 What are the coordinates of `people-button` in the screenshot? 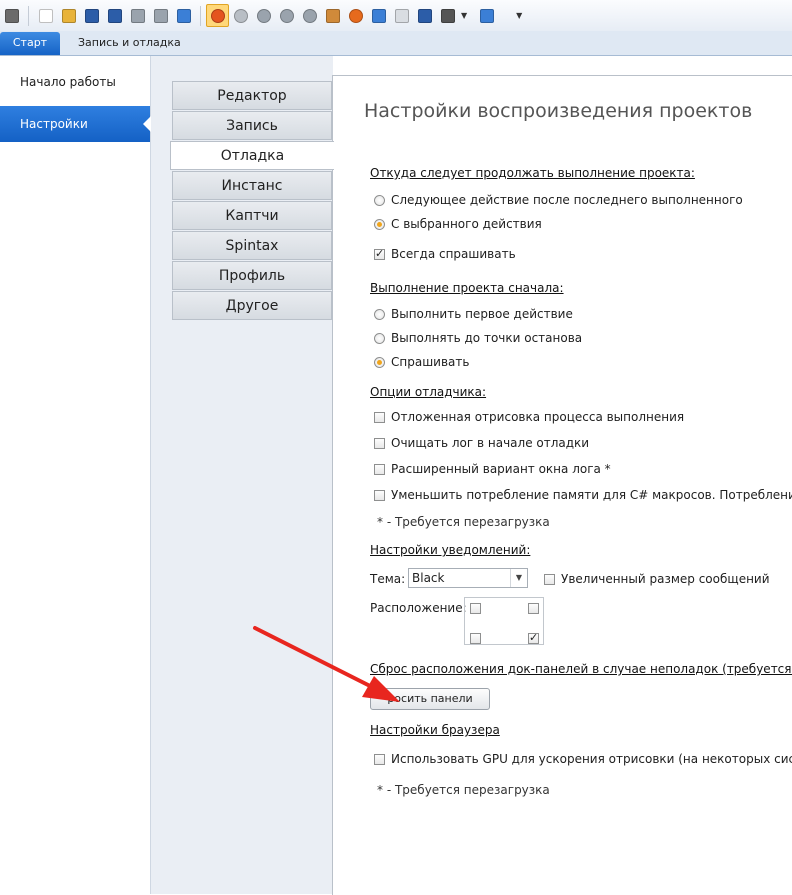 It's located at (11, 15).